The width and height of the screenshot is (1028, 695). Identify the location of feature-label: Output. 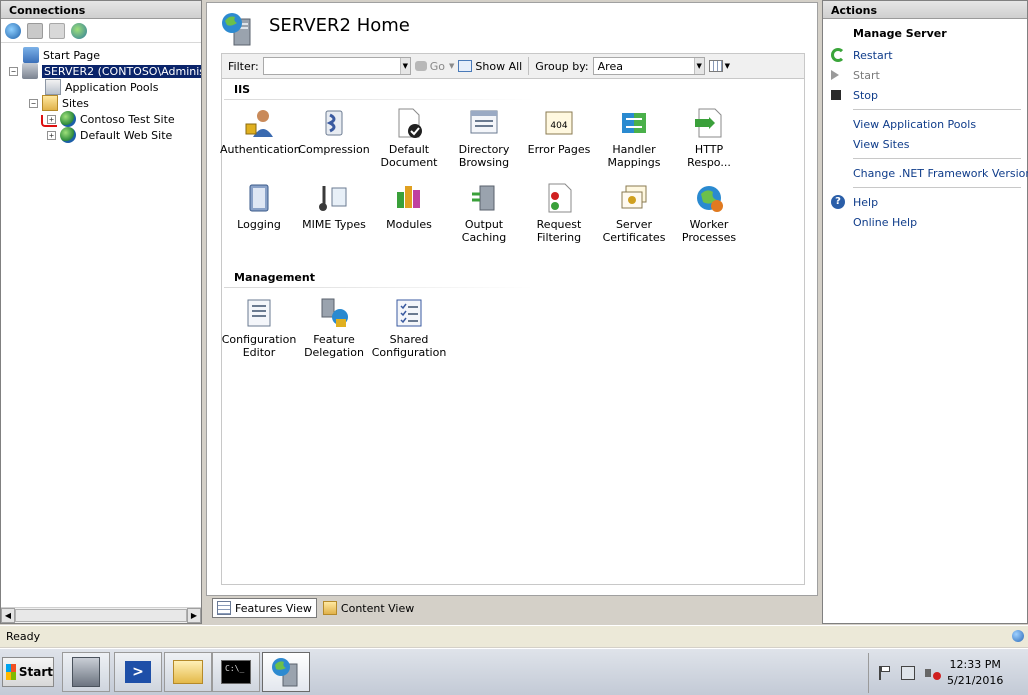
(484, 224).